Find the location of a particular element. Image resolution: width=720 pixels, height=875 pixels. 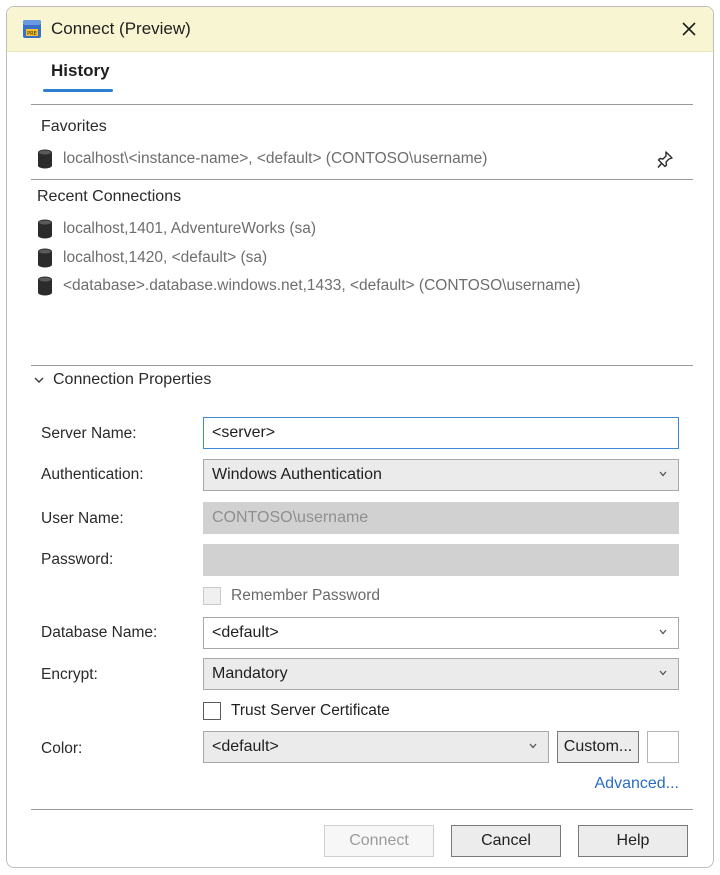

trust-server-certificate-label: Trust Server Certificate is located at coordinates (310, 710).